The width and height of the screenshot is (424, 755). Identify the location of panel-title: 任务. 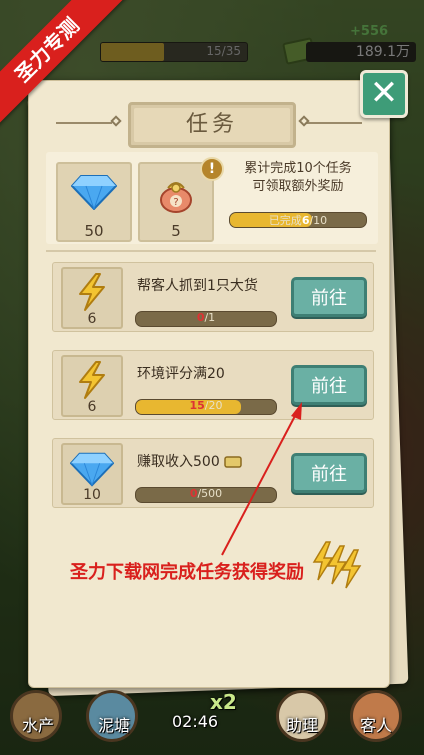
(212, 125).